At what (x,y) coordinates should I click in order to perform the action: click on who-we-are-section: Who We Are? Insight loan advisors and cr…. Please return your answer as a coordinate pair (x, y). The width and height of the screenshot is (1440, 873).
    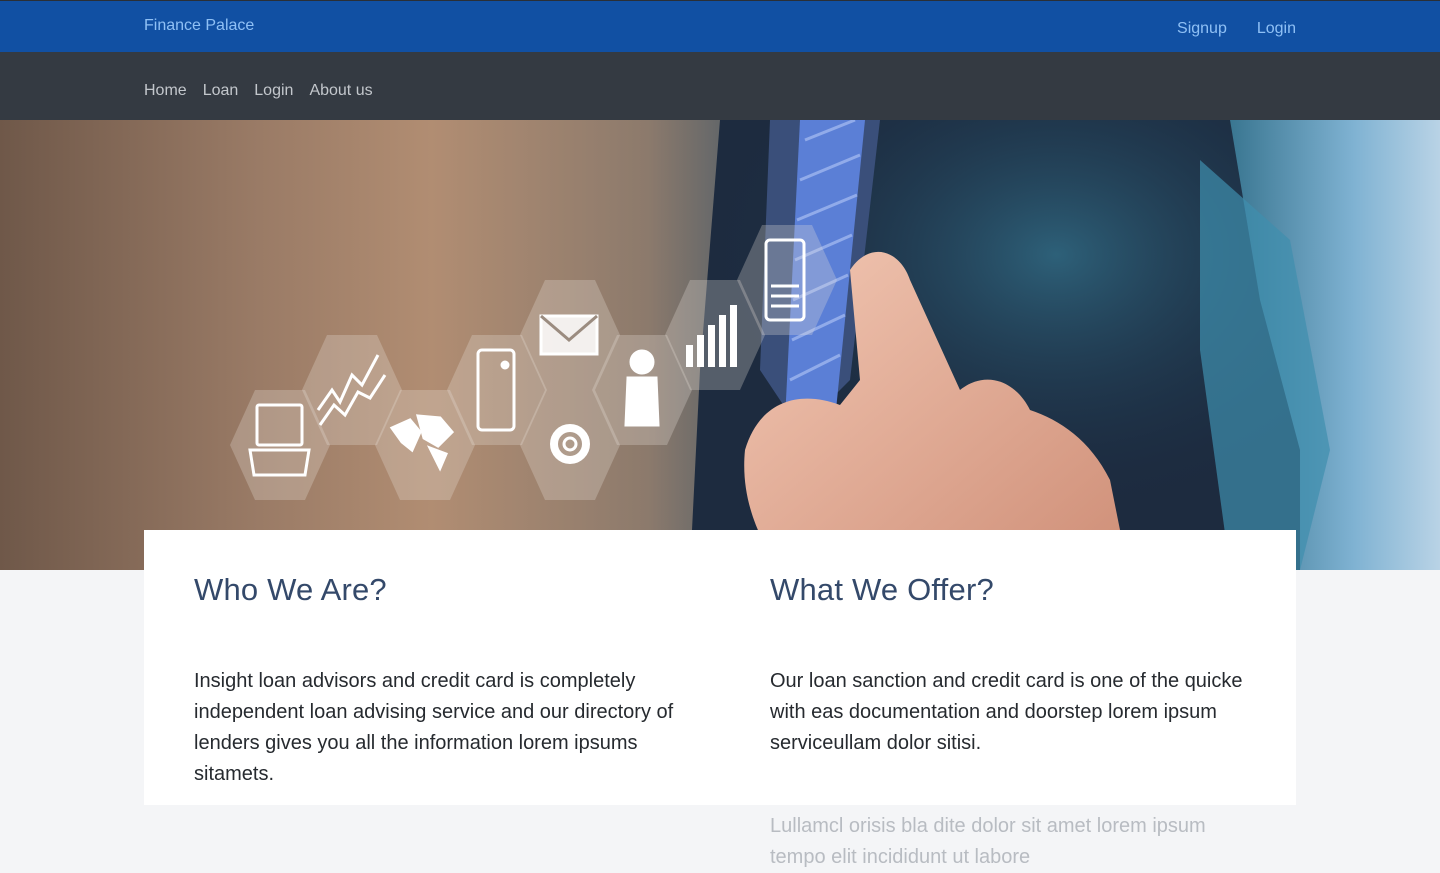
    Looking at the image, I should click on (434, 681).